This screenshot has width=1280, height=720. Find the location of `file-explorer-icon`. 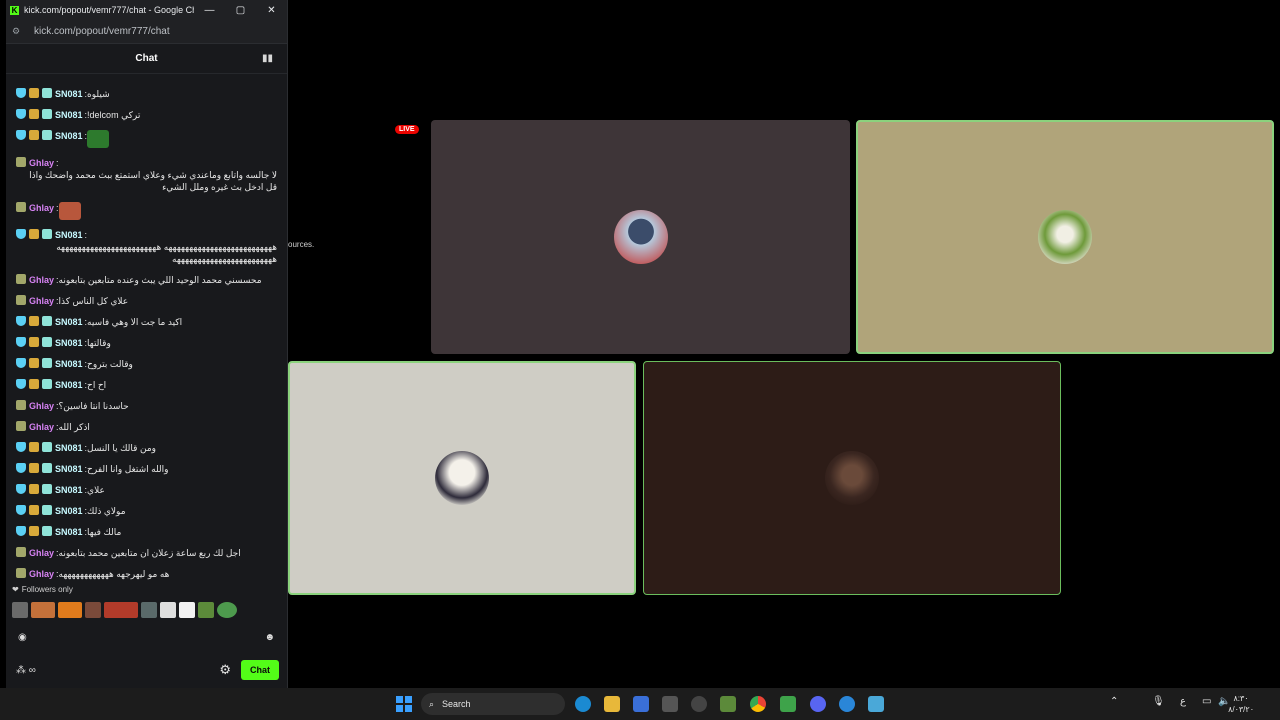

file-explorer-icon is located at coordinates (612, 704).